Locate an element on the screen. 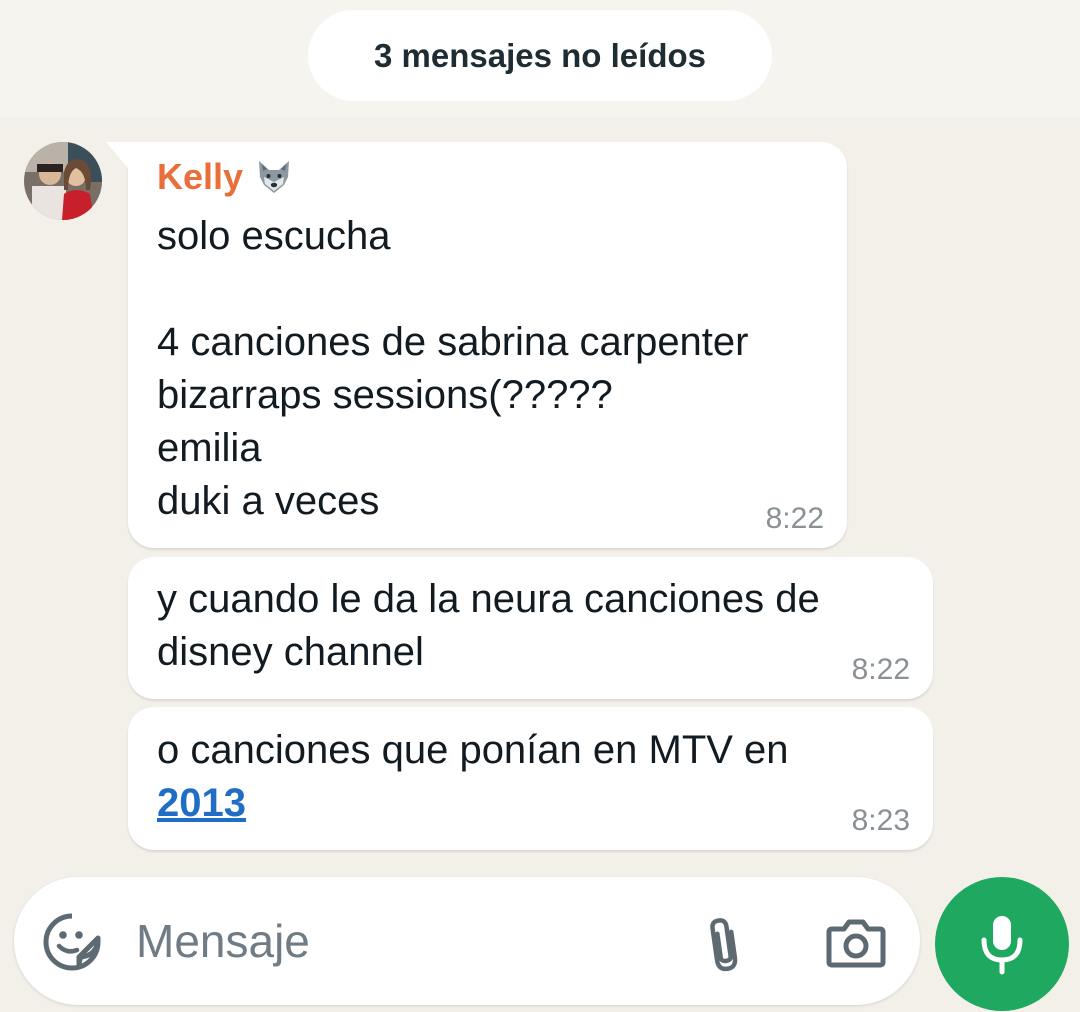 The image size is (1080, 1012). unread-messages-badge: 3 mensajes no leídos is located at coordinates (540, 55).